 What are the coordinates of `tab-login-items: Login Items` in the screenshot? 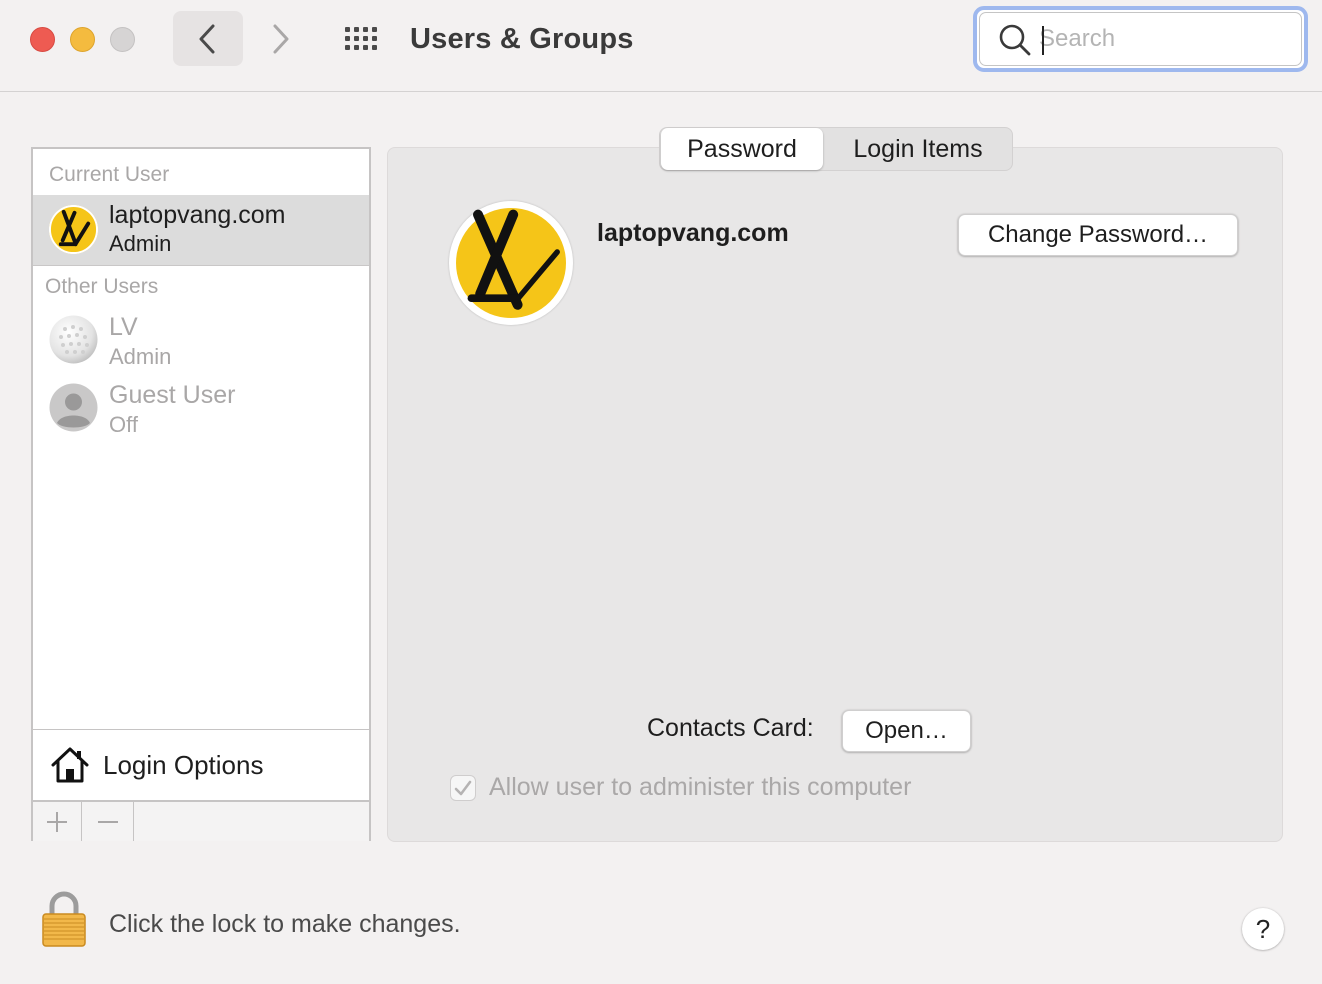 It's located at (918, 149).